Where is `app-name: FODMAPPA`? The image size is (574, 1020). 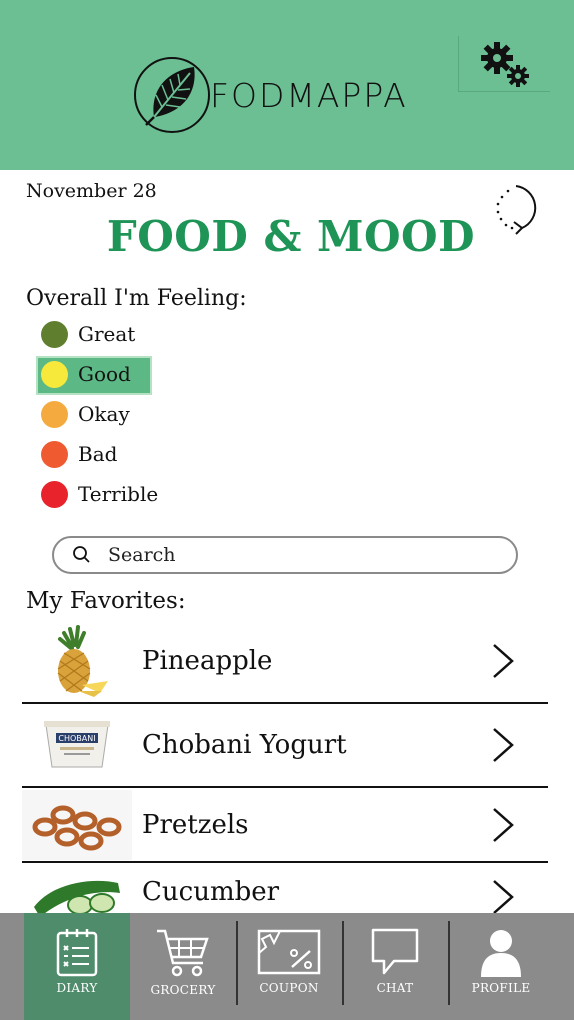 app-name: FODMAPPA is located at coordinates (309, 95).